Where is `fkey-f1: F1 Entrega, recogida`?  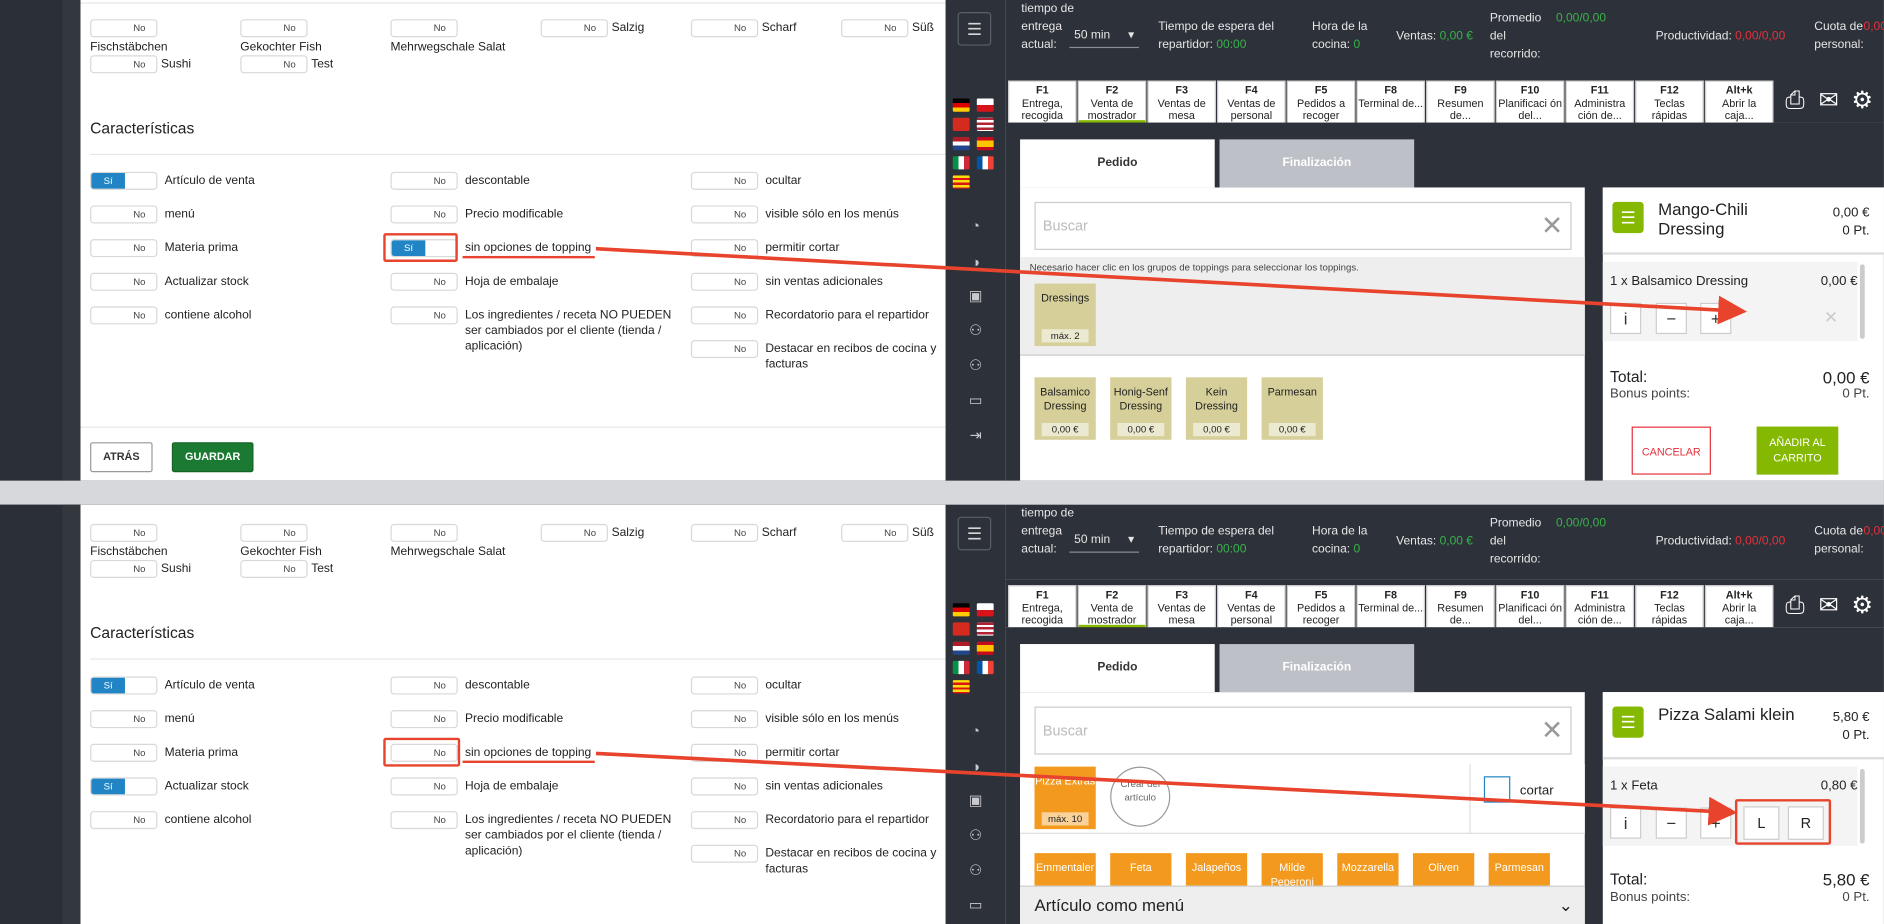 fkey-f1: F1 Entrega, recogida is located at coordinates (1042, 102).